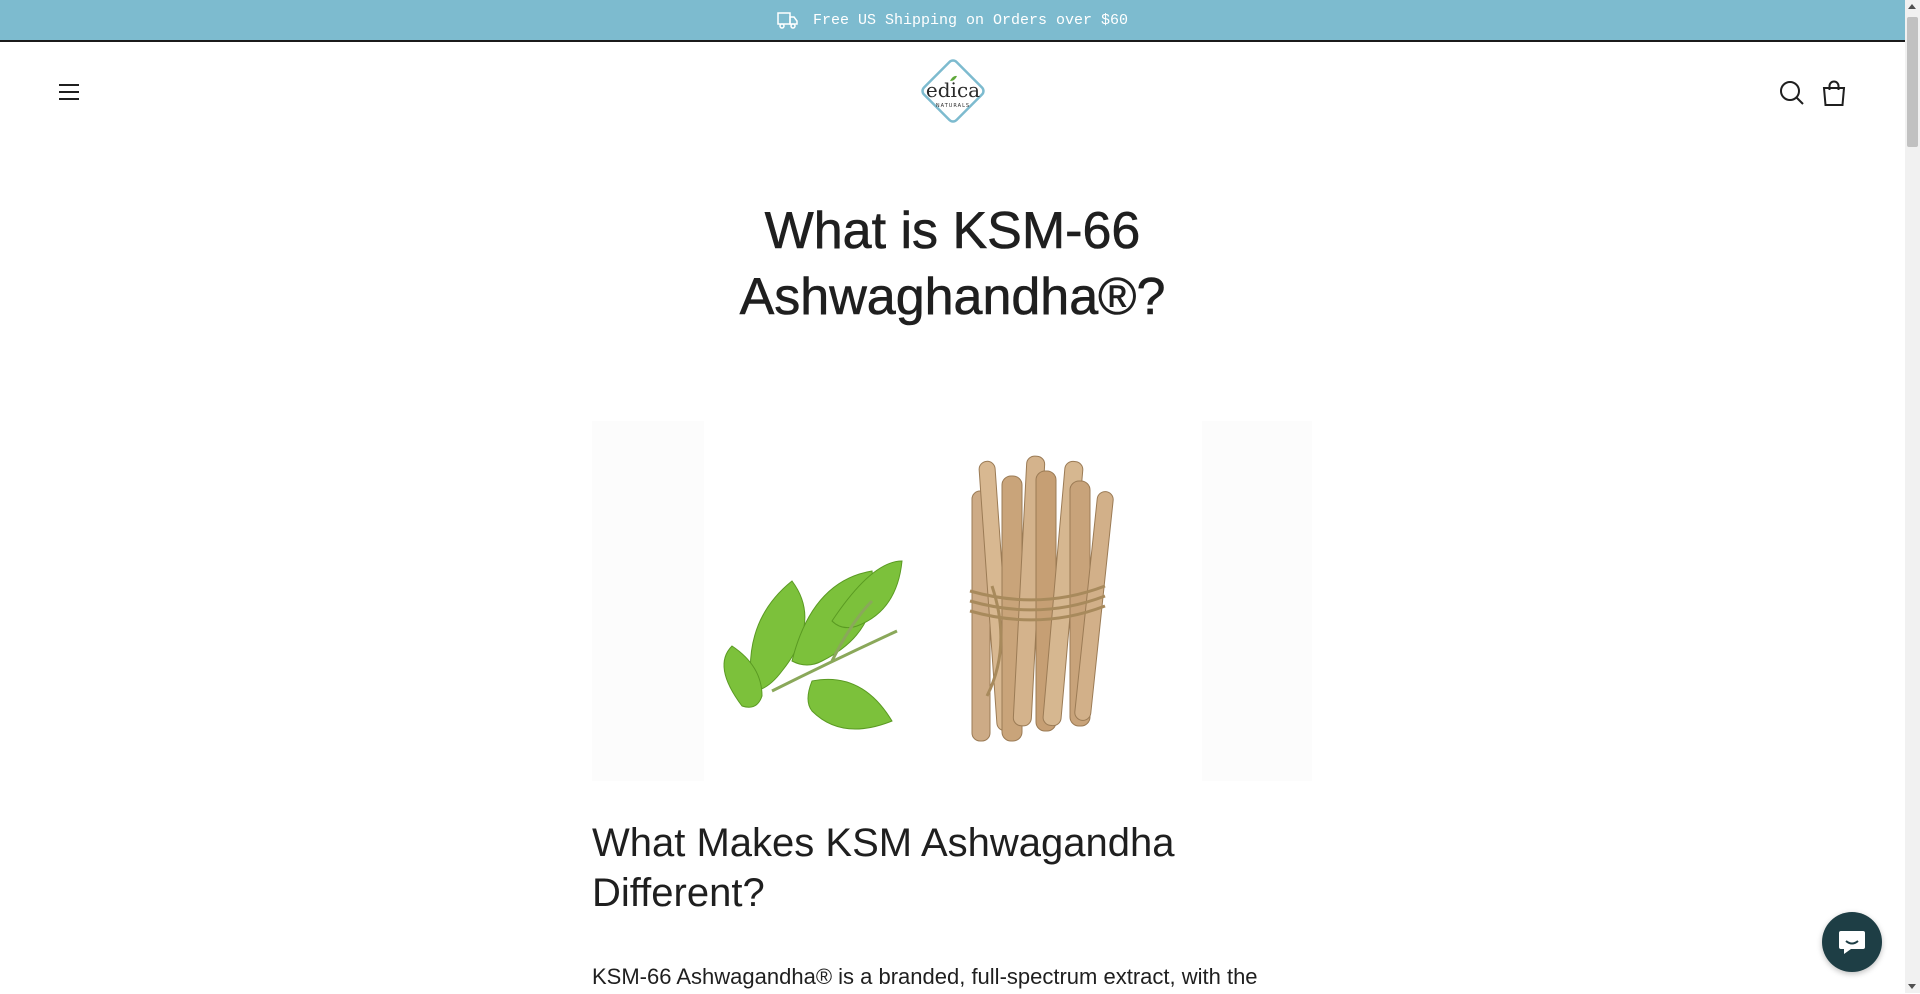 The width and height of the screenshot is (1920, 994). What do you see at coordinates (970, 20) in the screenshot?
I see `announcement-text: Free US Shipping on Orders over $60` at bounding box center [970, 20].